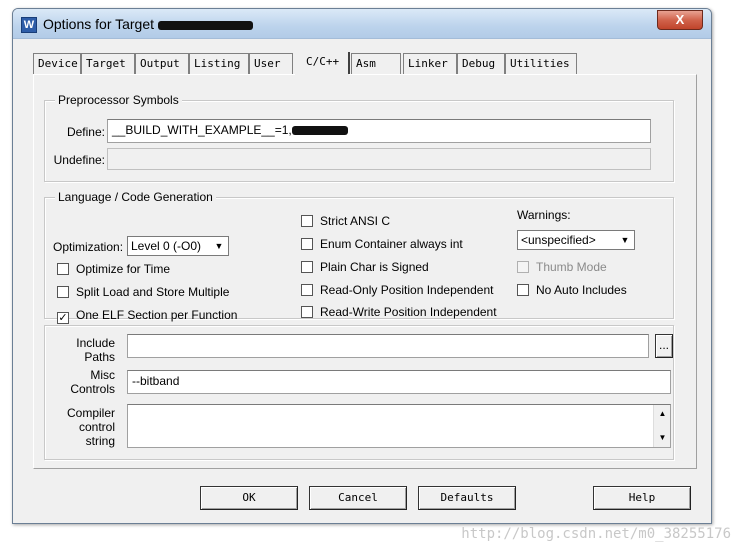 This screenshot has width=741, height=548. I want to click on optimize-for-time-checkbox: Optimize for Time, so click(113, 269).